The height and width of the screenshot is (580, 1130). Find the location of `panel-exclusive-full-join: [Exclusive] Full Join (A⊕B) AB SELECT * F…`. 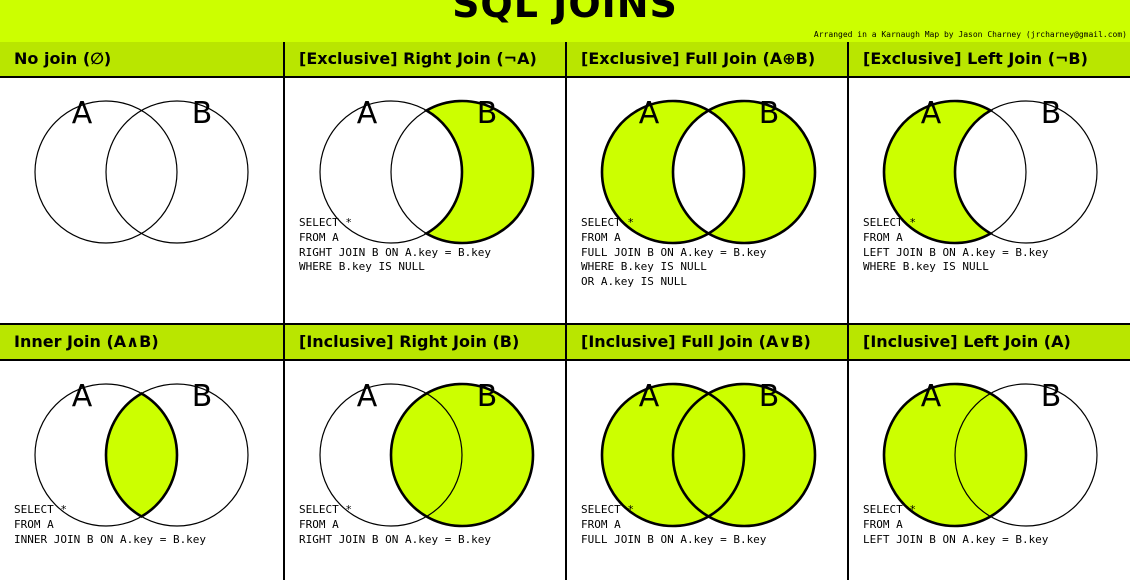

panel-exclusive-full-join: [Exclusive] Full Join (A⊕B) AB SELECT * F… is located at coordinates (706, 183).